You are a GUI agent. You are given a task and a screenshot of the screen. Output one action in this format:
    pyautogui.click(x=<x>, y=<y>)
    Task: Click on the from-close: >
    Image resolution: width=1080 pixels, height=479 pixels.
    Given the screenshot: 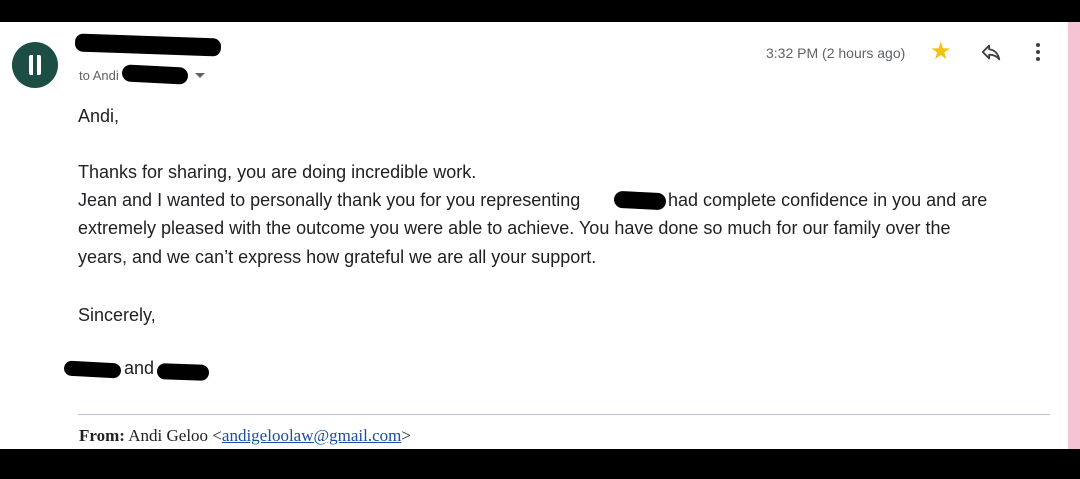 What is the action you would take?
    pyautogui.click(x=406, y=435)
    